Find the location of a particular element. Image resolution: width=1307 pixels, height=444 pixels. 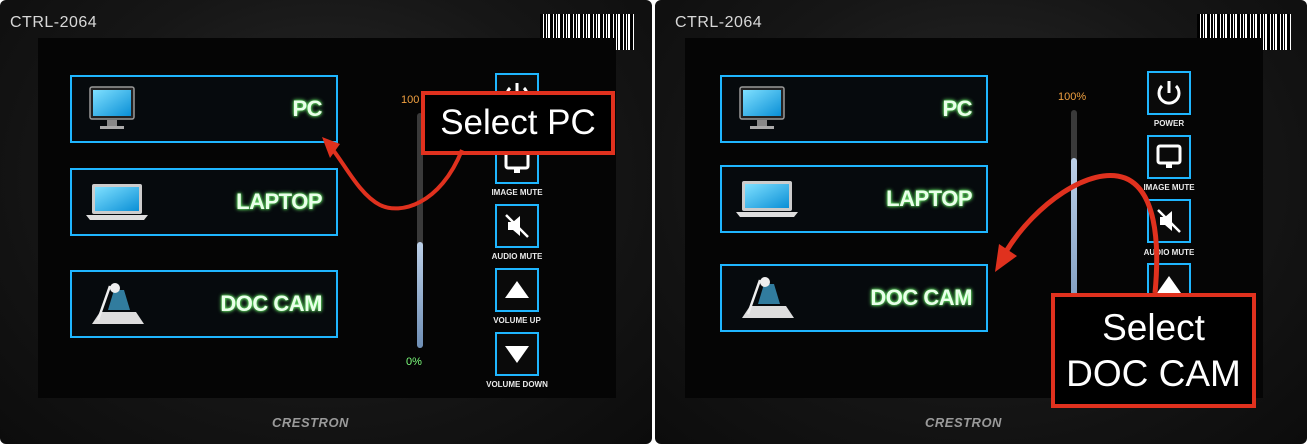

power-button is located at coordinates (1169, 93).